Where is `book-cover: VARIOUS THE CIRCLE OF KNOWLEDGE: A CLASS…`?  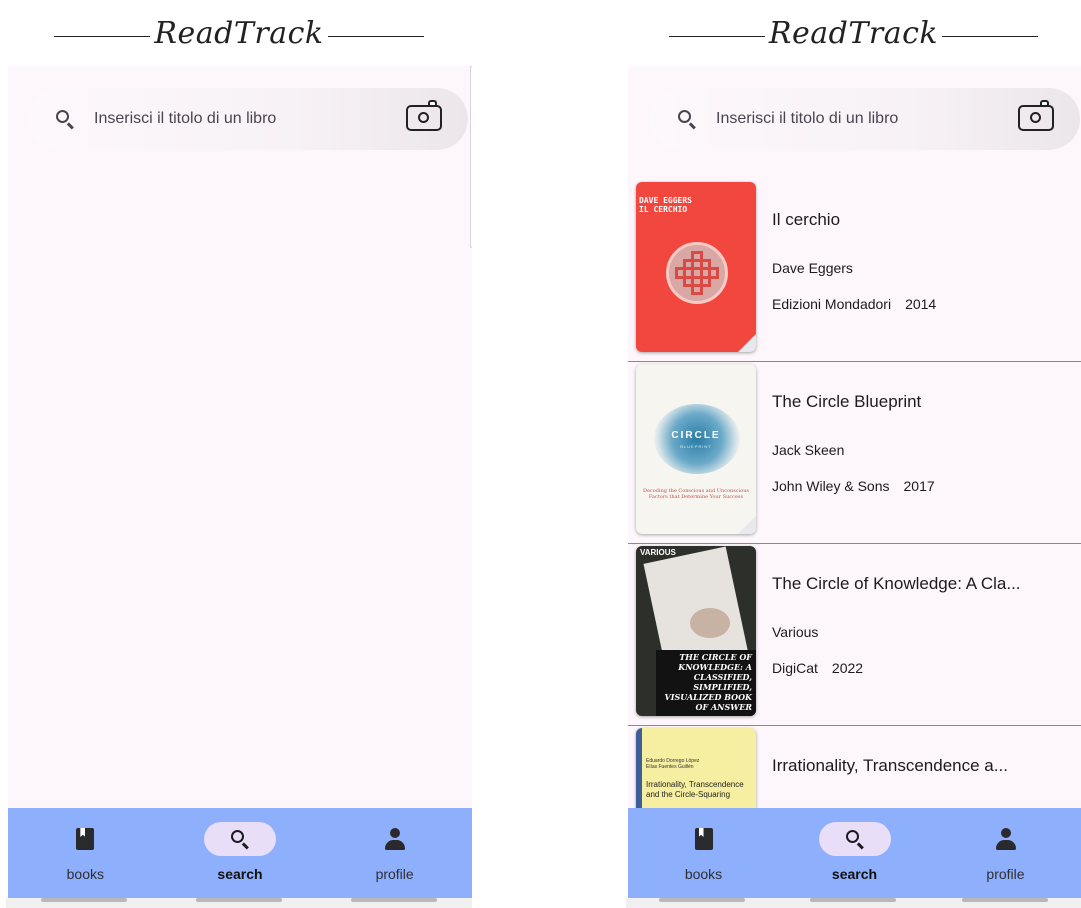
book-cover: VARIOUS THE CIRCLE OF KNOWLEDGE: A CLASS… is located at coordinates (696, 631).